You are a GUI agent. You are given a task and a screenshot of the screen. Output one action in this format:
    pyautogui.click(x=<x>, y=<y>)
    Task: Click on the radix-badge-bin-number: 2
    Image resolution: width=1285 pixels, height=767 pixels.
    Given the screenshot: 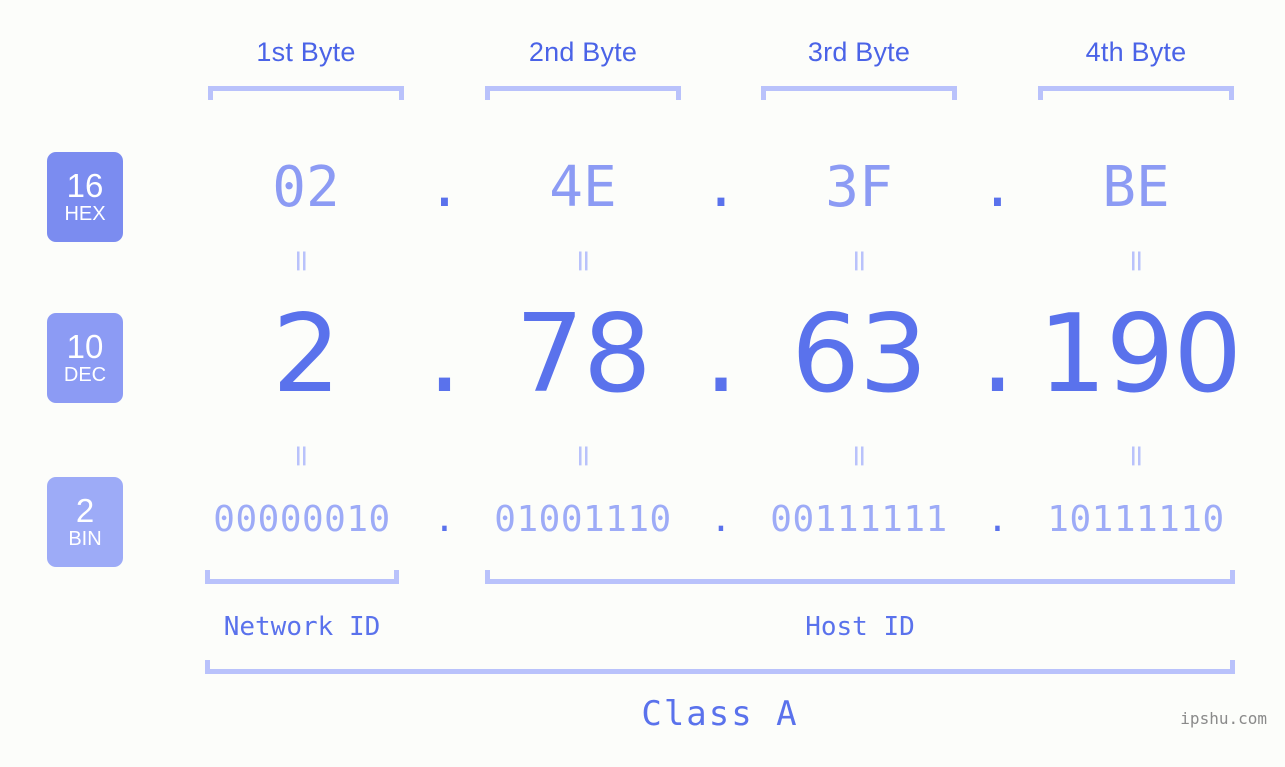 What is the action you would take?
    pyautogui.click(x=85, y=510)
    